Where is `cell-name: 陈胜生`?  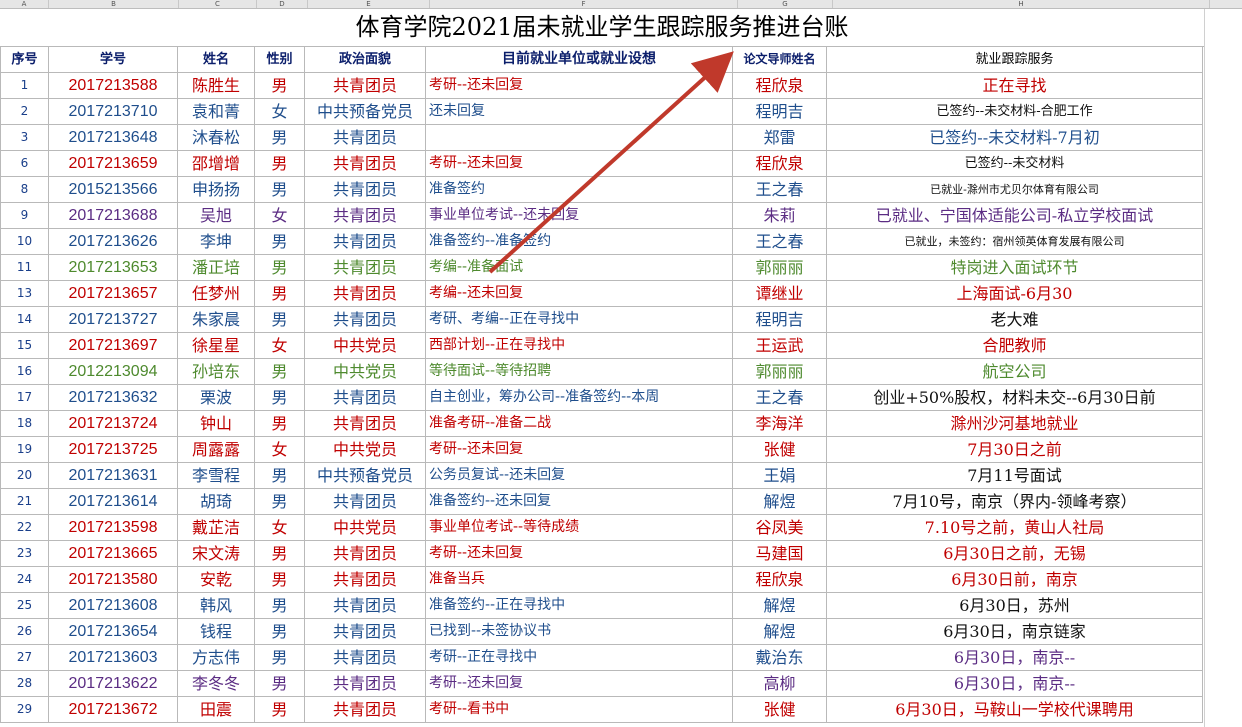 cell-name: 陈胜生 is located at coordinates (216, 85).